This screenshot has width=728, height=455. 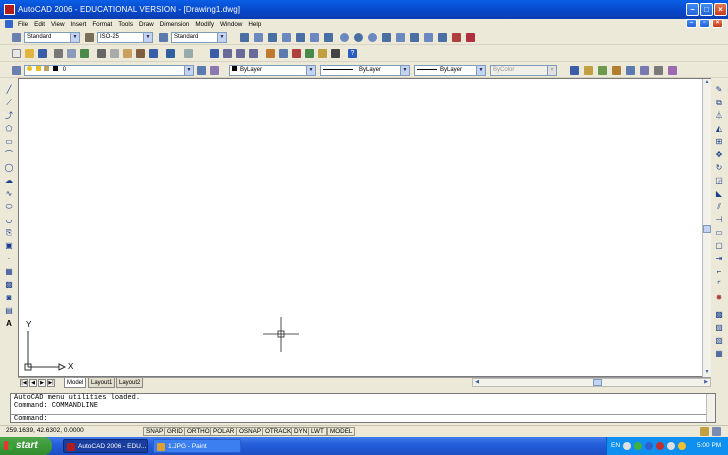 What do you see at coordinates (615, 446) in the screenshot?
I see `language-indicator: EN` at bounding box center [615, 446].